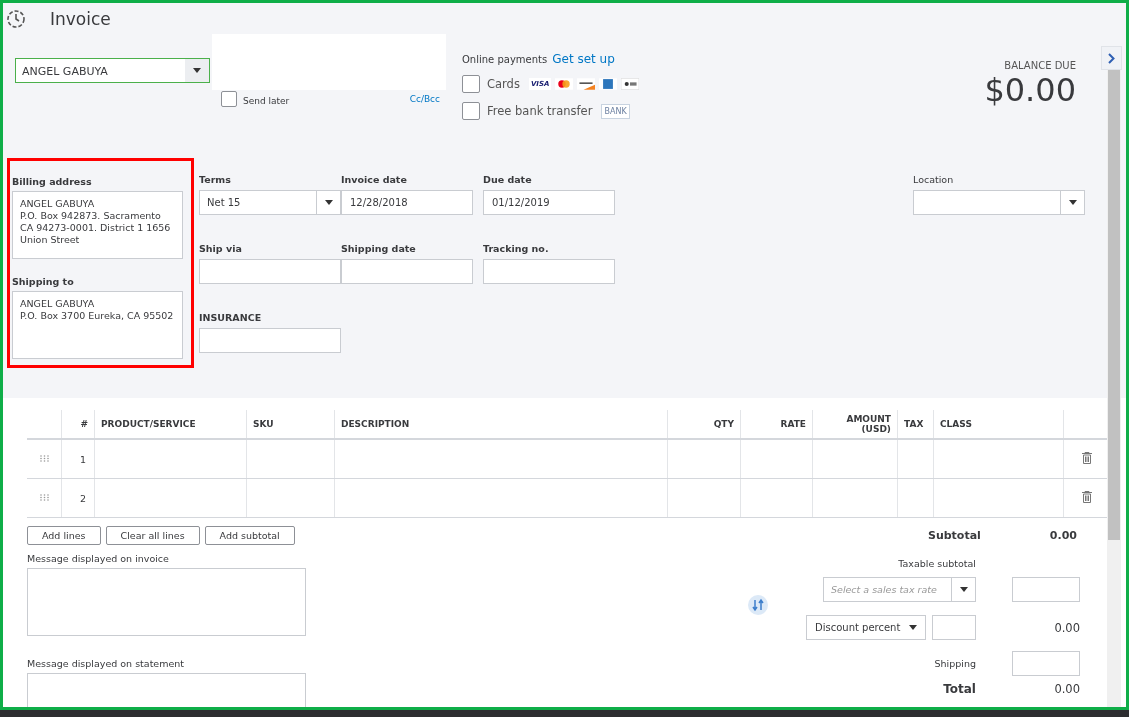 The width and height of the screenshot is (1129, 717). Describe the element at coordinates (221, 249) in the screenshot. I see `field-label: Ship via` at that location.